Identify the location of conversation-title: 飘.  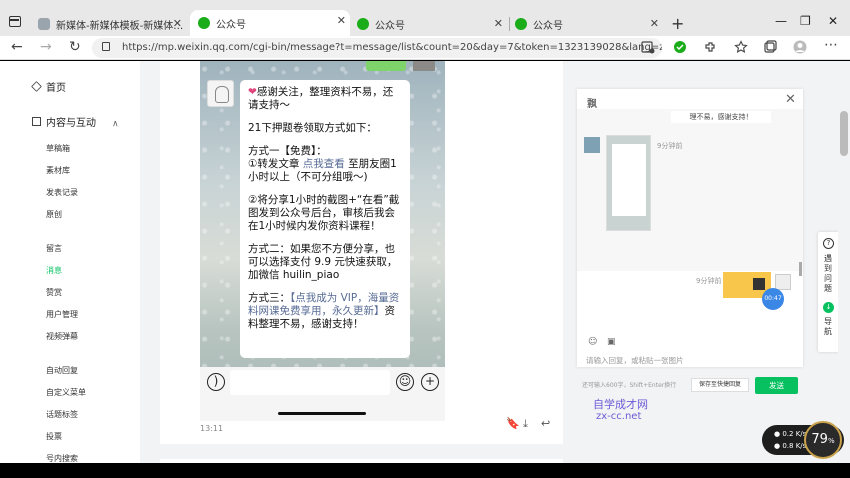
(592, 104).